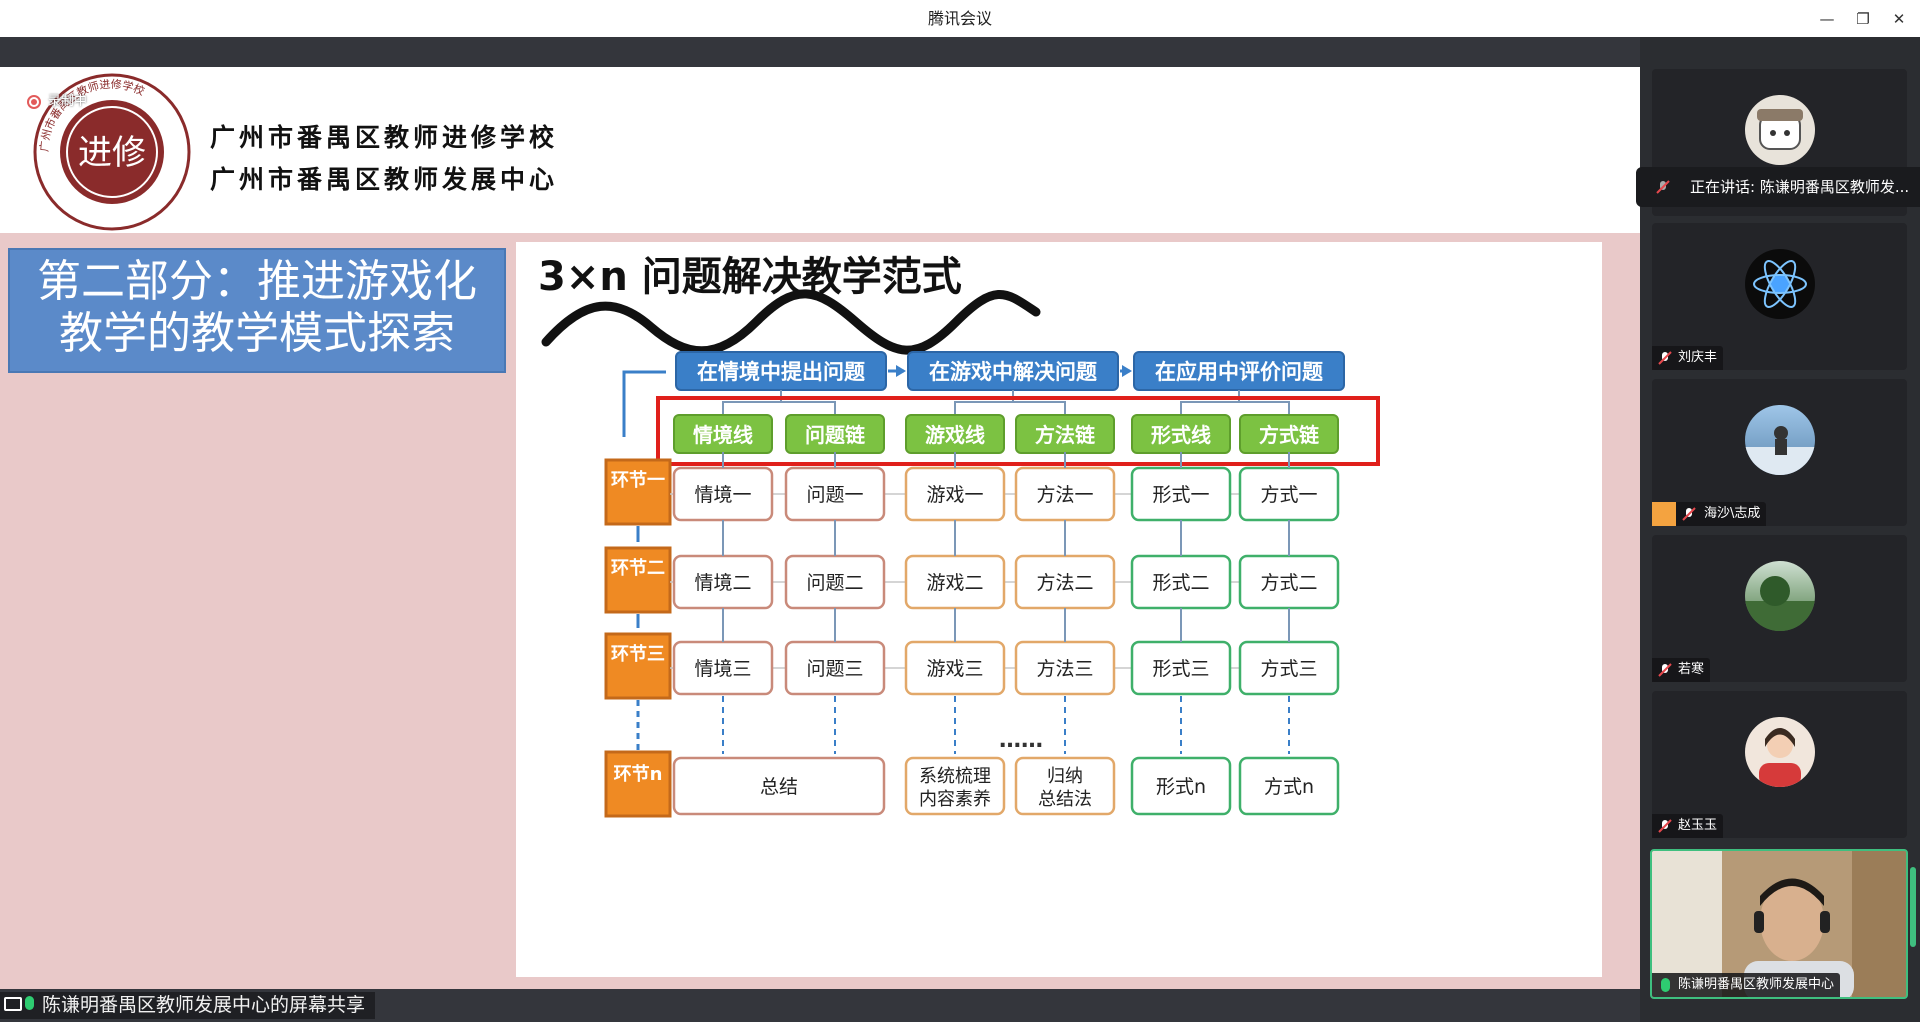 The width and height of the screenshot is (1920, 1022). What do you see at coordinates (384, 179) in the screenshot?
I see `school-name-2: 广州市番禺区教师发展中心` at bounding box center [384, 179].